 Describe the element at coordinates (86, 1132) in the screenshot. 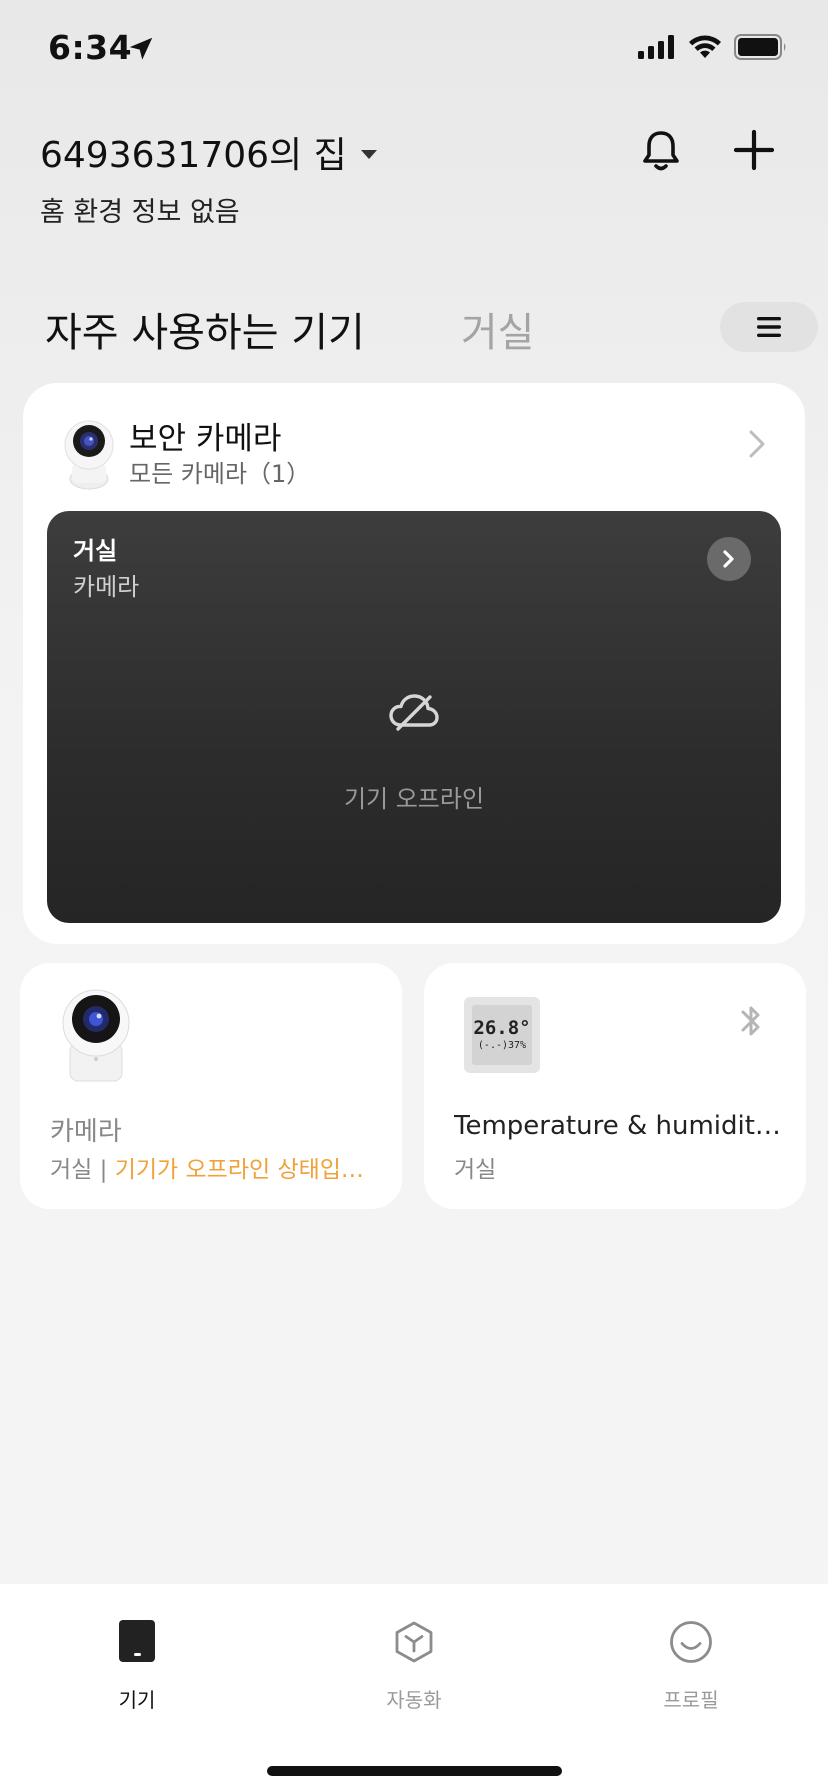

I see `device-name: 카메라` at that location.